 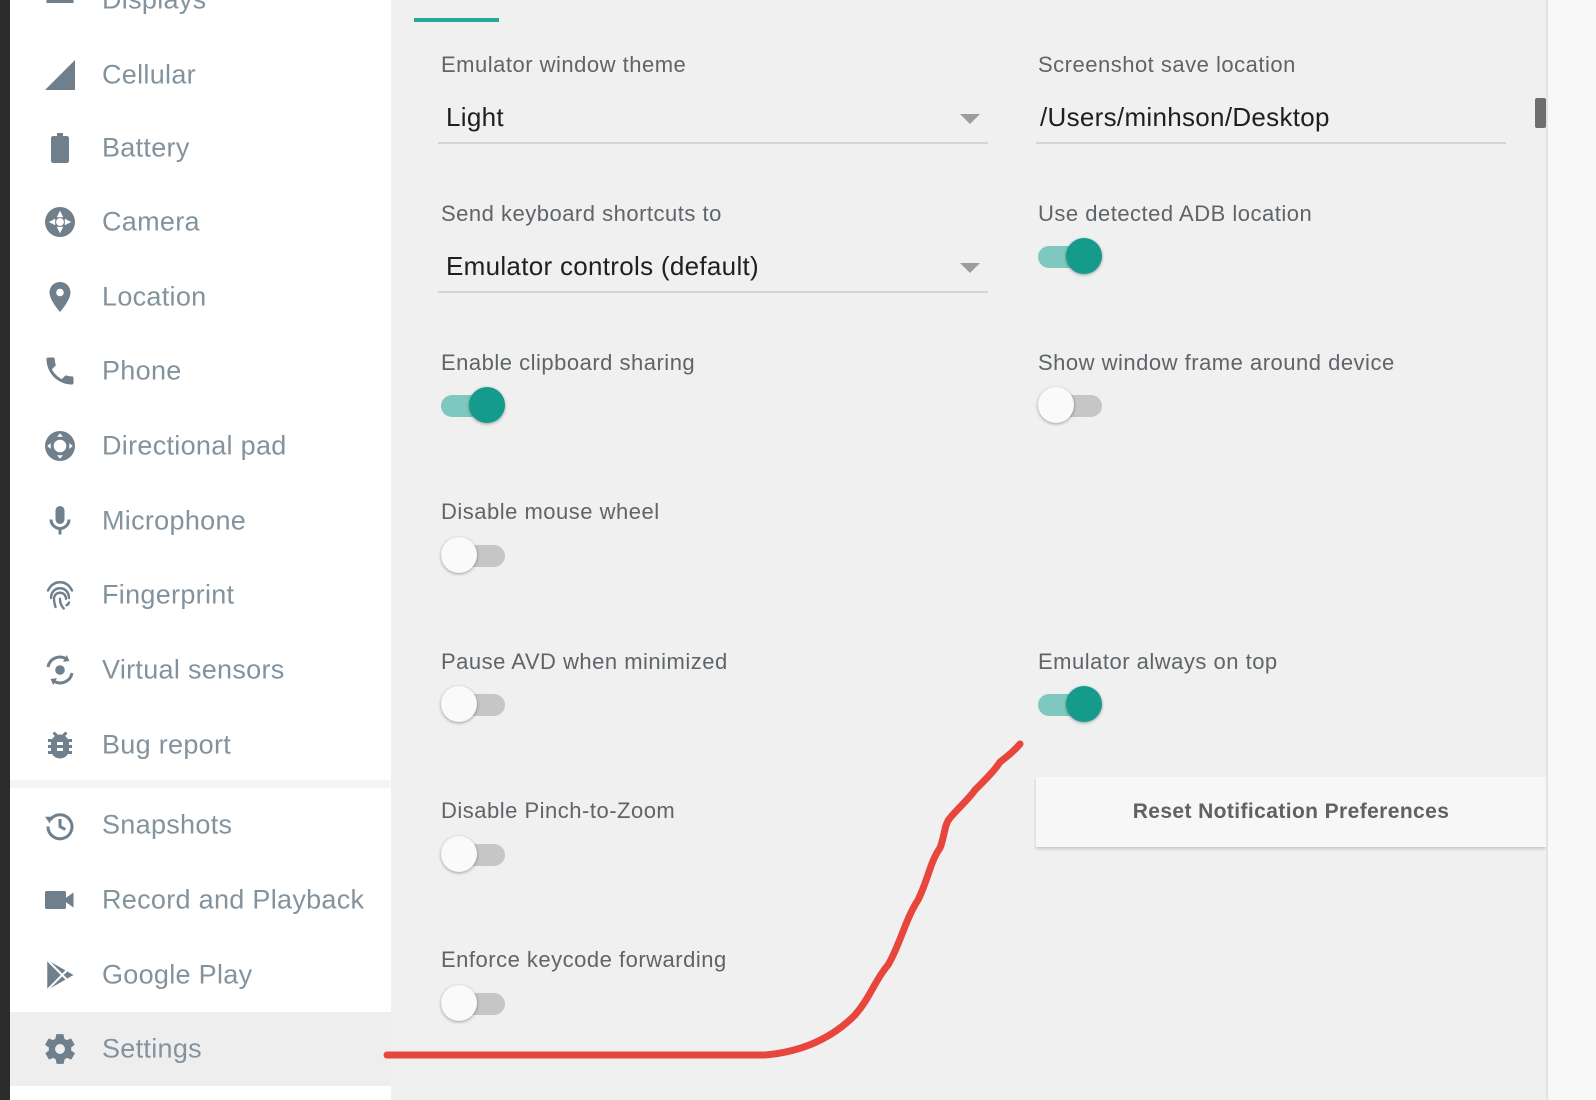 I want to click on play-store-icon, so click(x=60, y=975).